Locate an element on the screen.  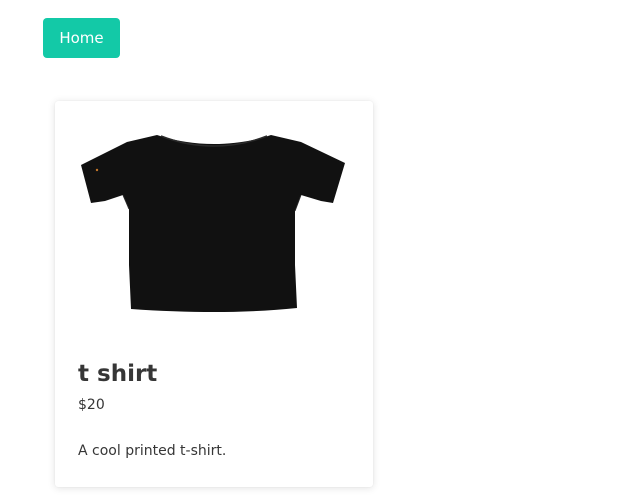
t-shirt-print-dot is located at coordinates (97, 170).